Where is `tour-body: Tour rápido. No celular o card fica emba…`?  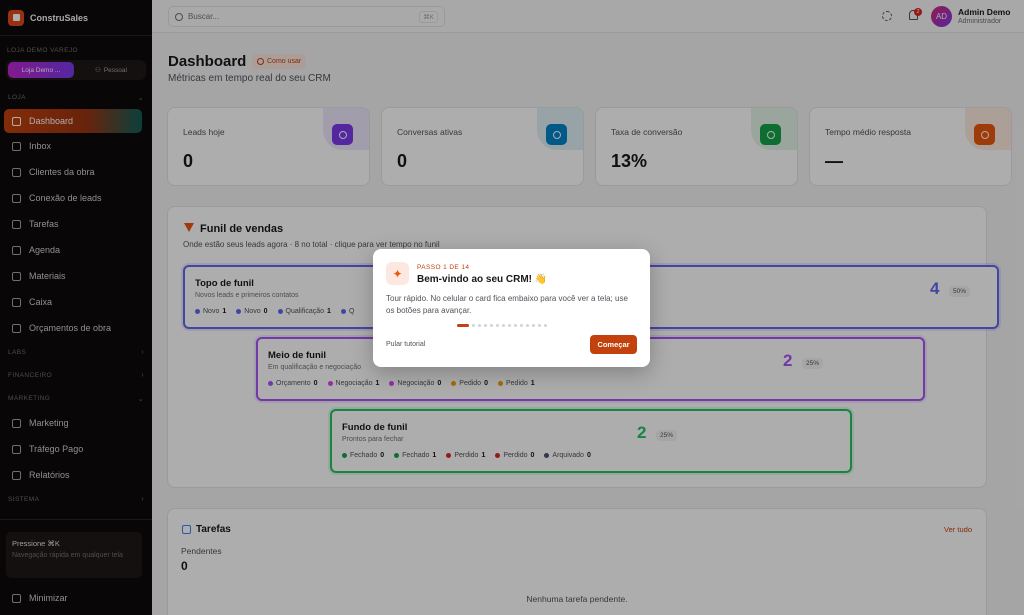
tour-body: Tour rápido. No celular o card fica emba… is located at coordinates (507, 304).